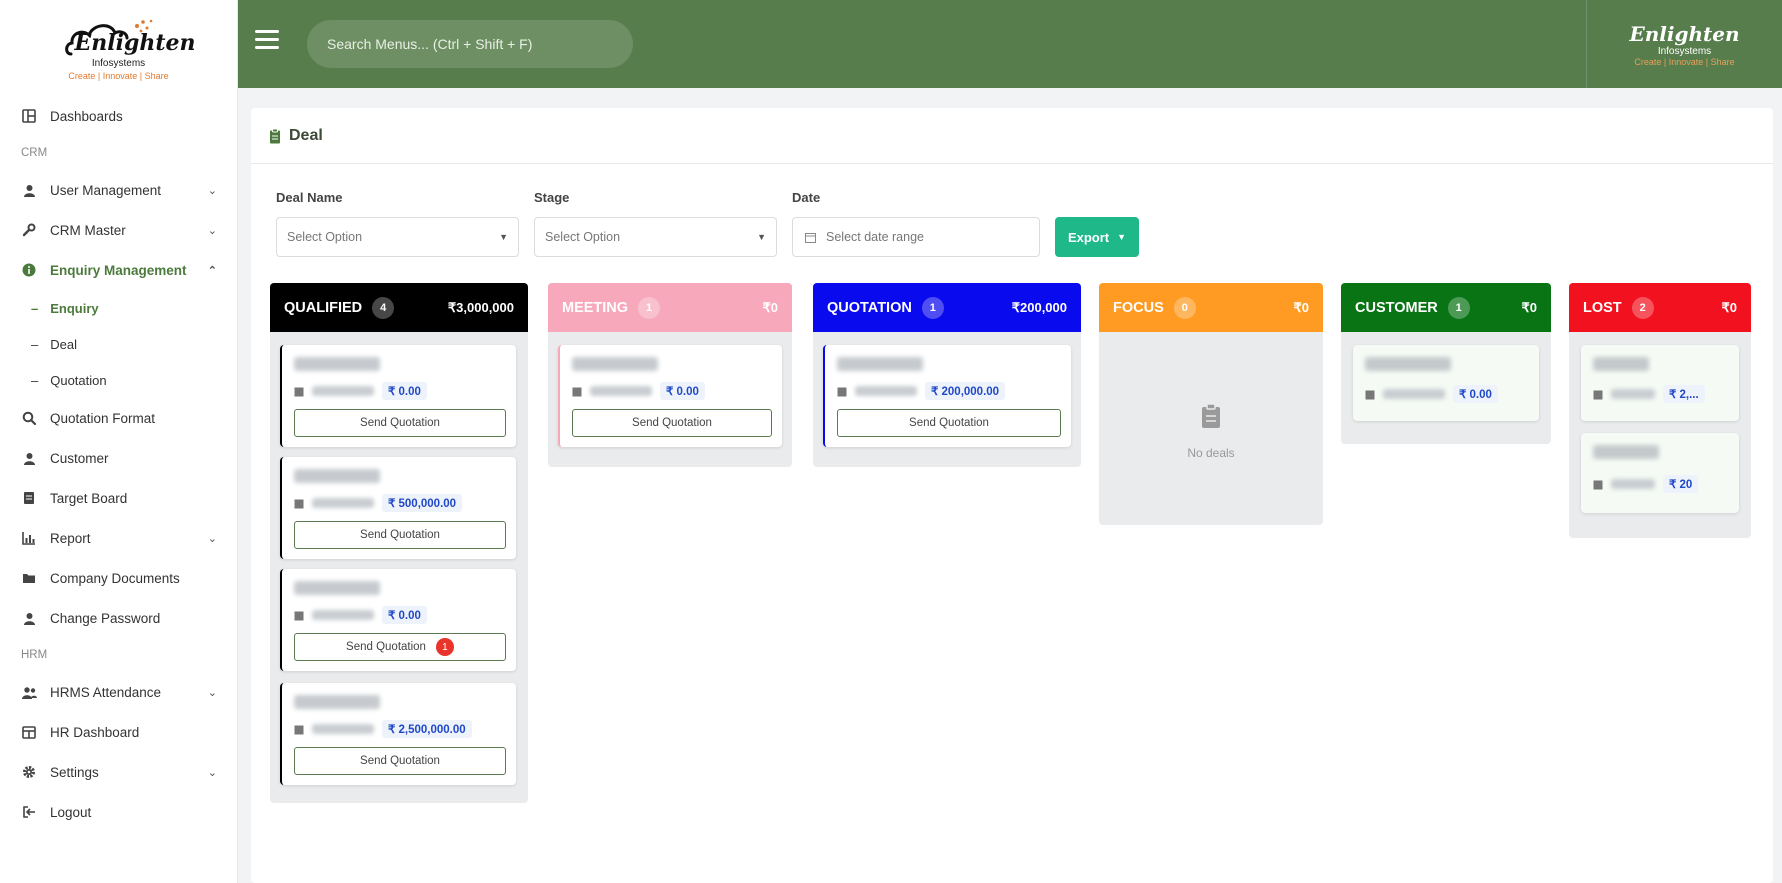 The width and height of the screenshot is (1782, 883). I want to click on sidebar-item-quotation-format: Quotation Format, so click(118, 418).